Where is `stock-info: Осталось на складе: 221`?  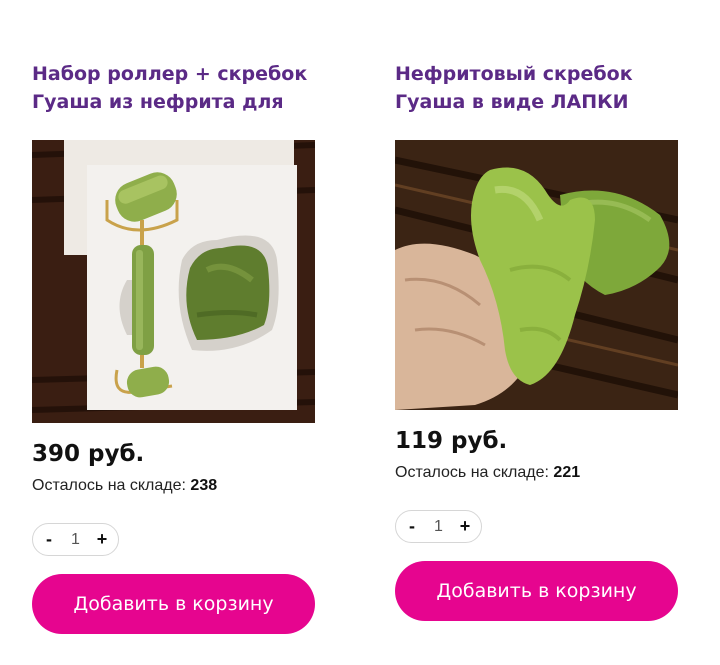
stock-info: Осталось на складе: 221 is located at coordinates (537, 473).